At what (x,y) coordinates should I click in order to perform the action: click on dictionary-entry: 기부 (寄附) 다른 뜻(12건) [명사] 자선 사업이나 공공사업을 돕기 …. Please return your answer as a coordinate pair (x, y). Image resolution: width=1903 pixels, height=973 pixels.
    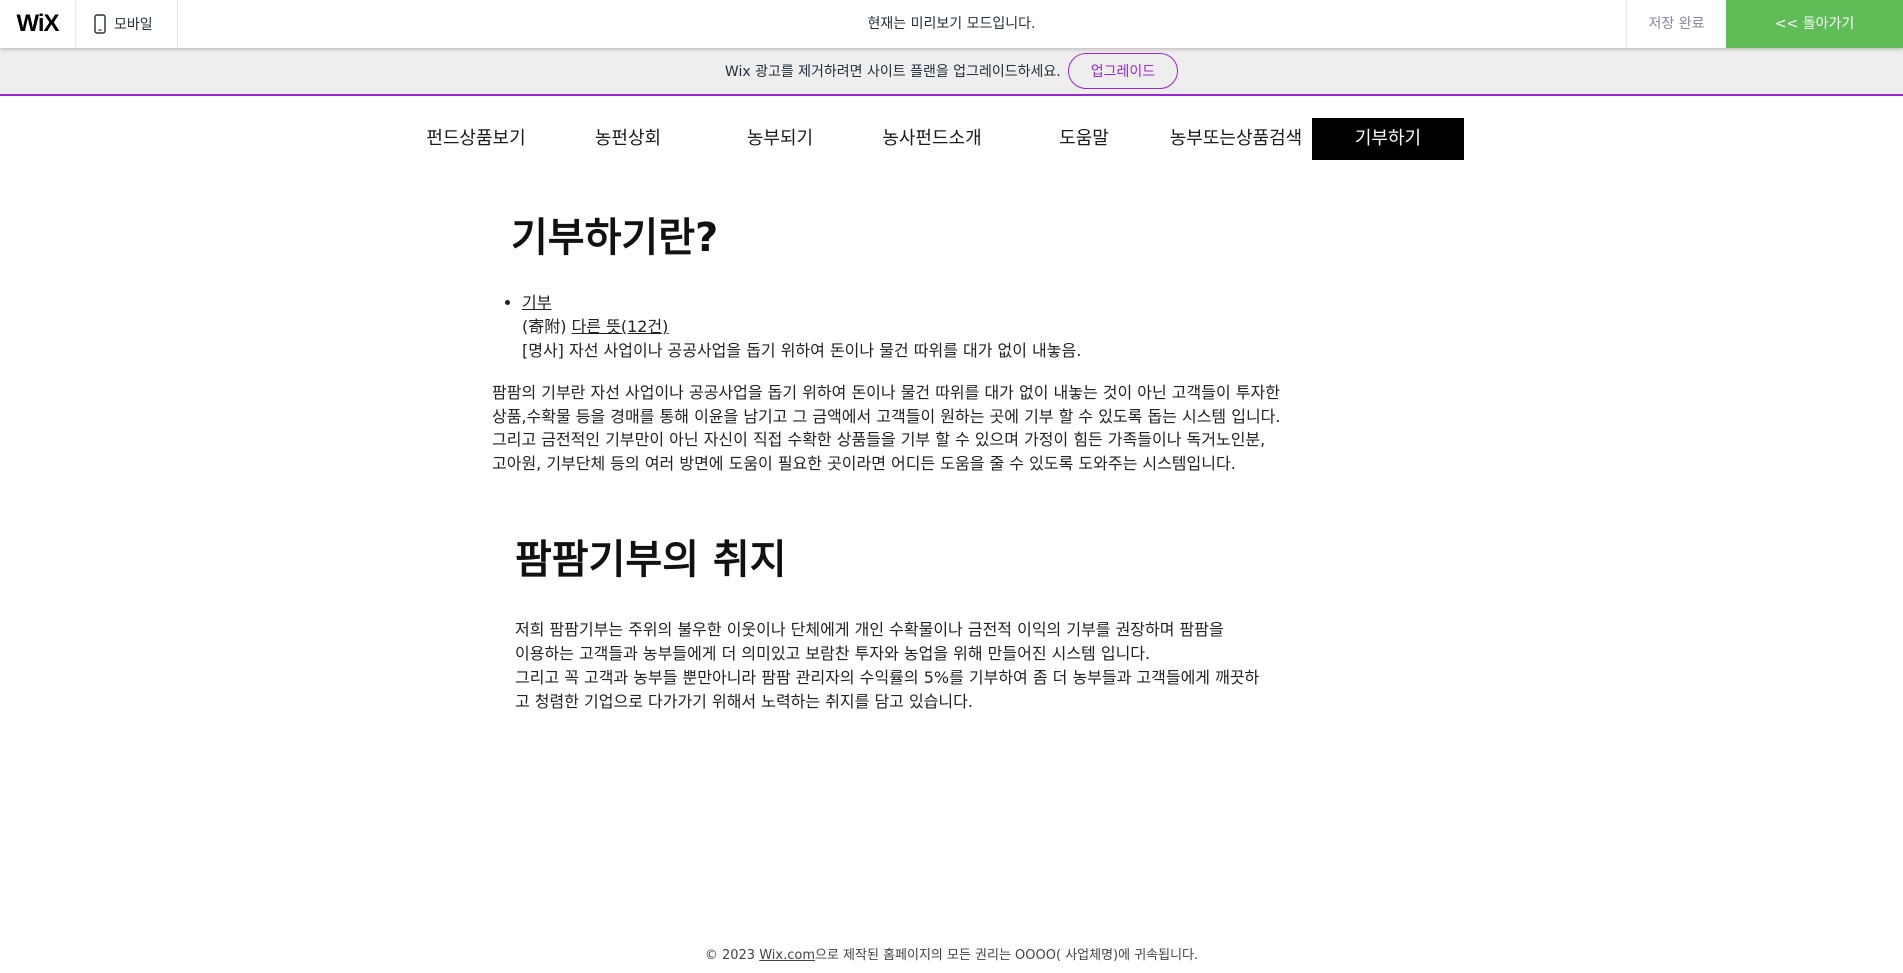
    Looking at the image, I should click on (792, 327).